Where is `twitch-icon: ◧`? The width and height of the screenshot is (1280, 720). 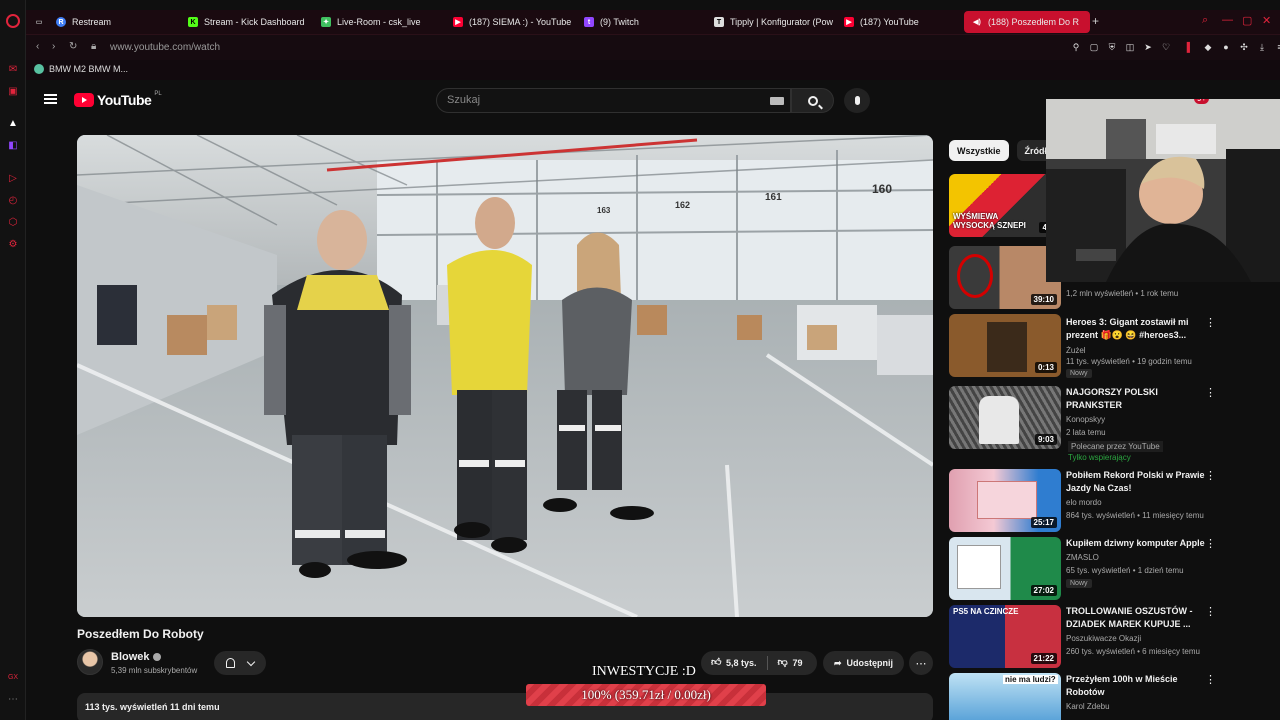 twitch-icon: ◧ is located at coordinates (13, 145).